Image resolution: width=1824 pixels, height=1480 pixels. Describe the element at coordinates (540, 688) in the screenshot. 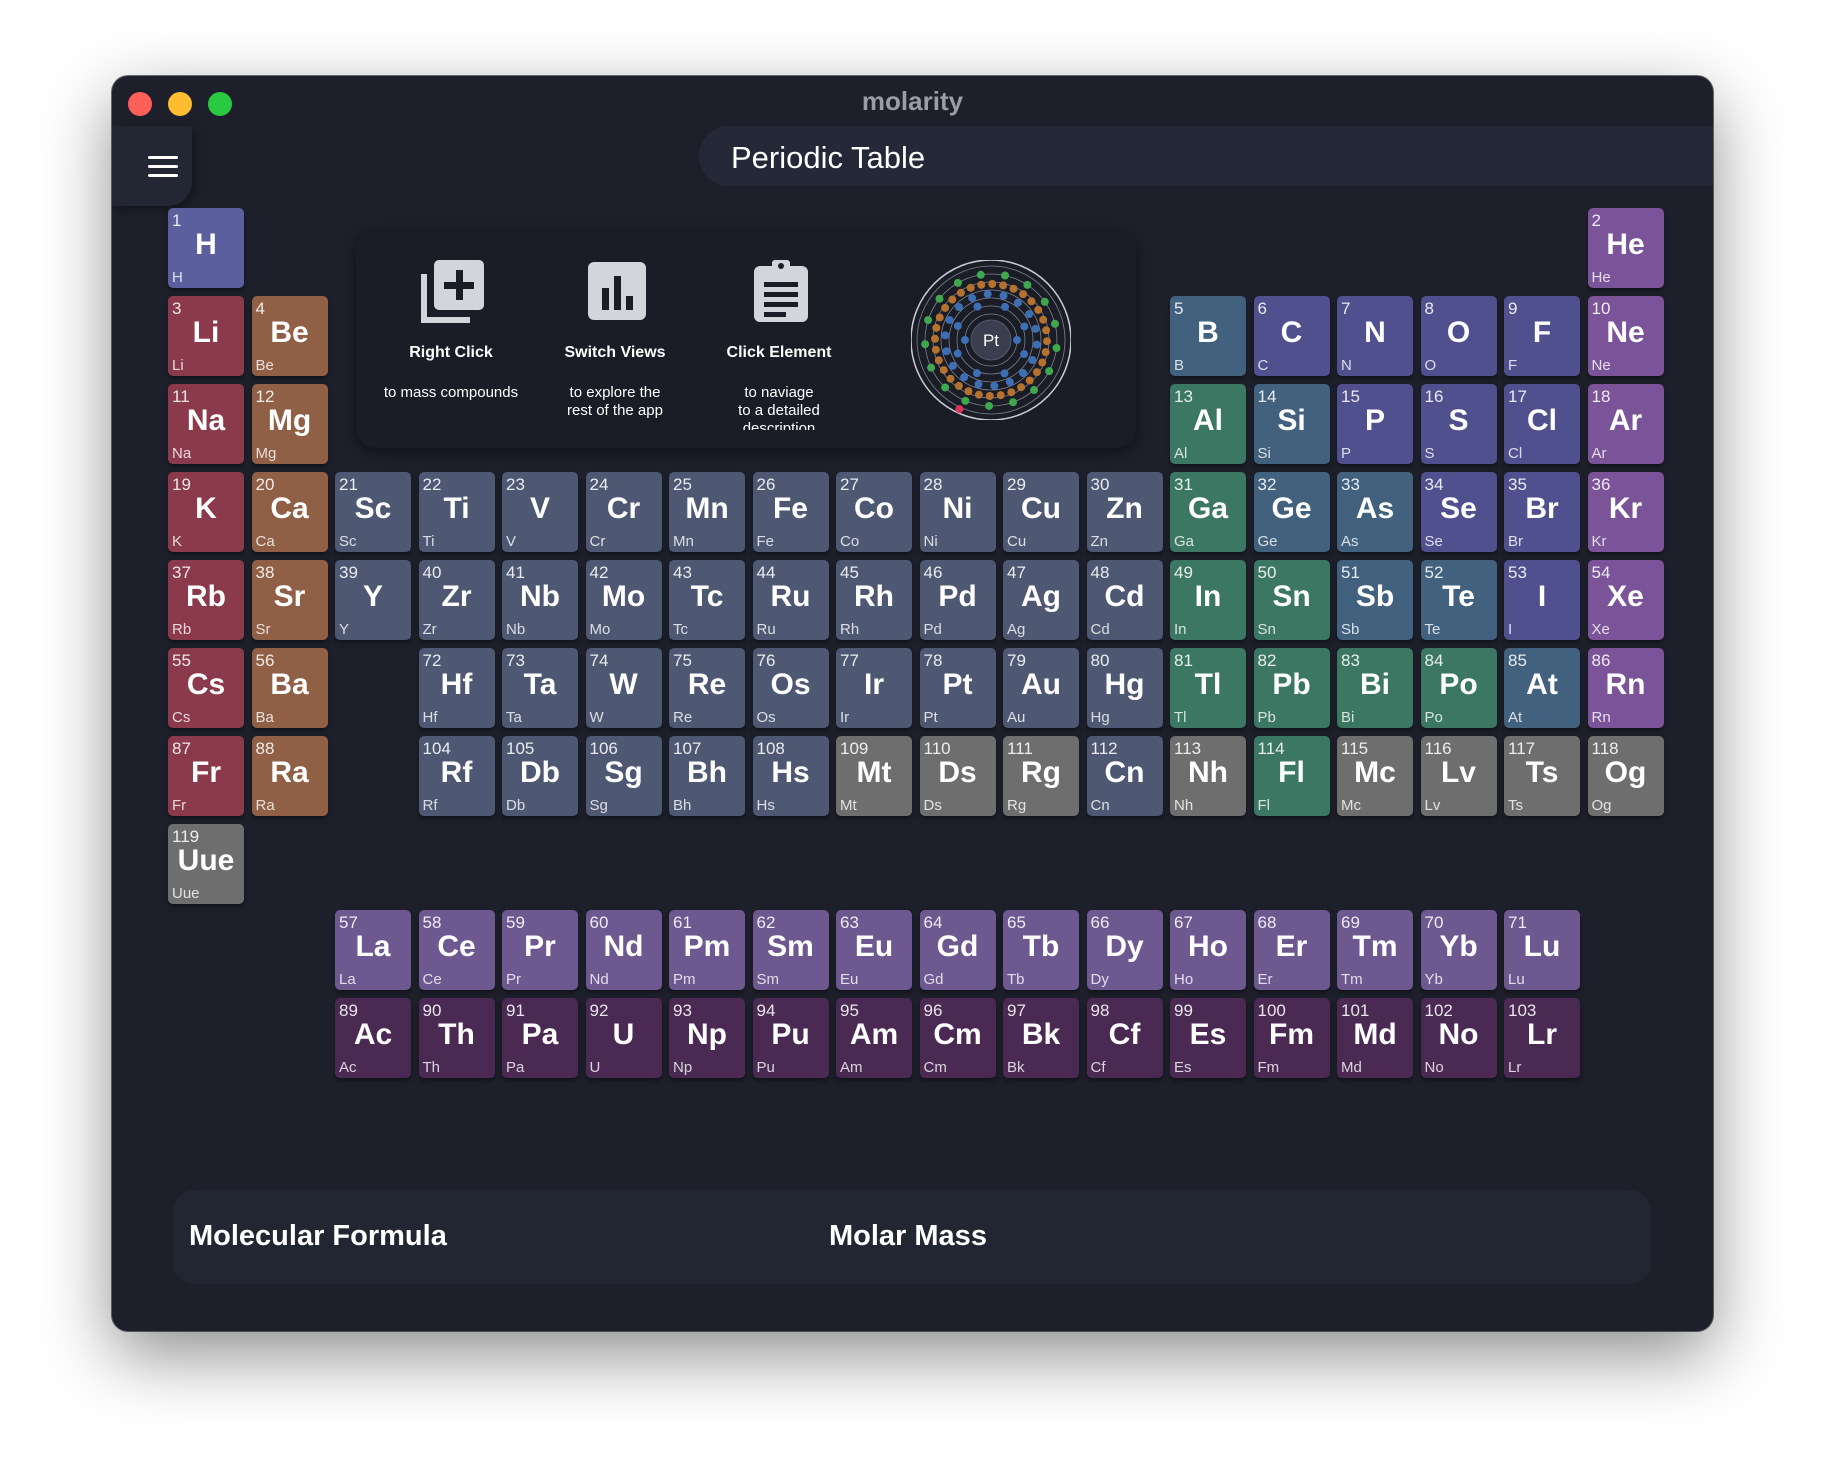

I see `element-ta: 73 Ta Ta` at that location.